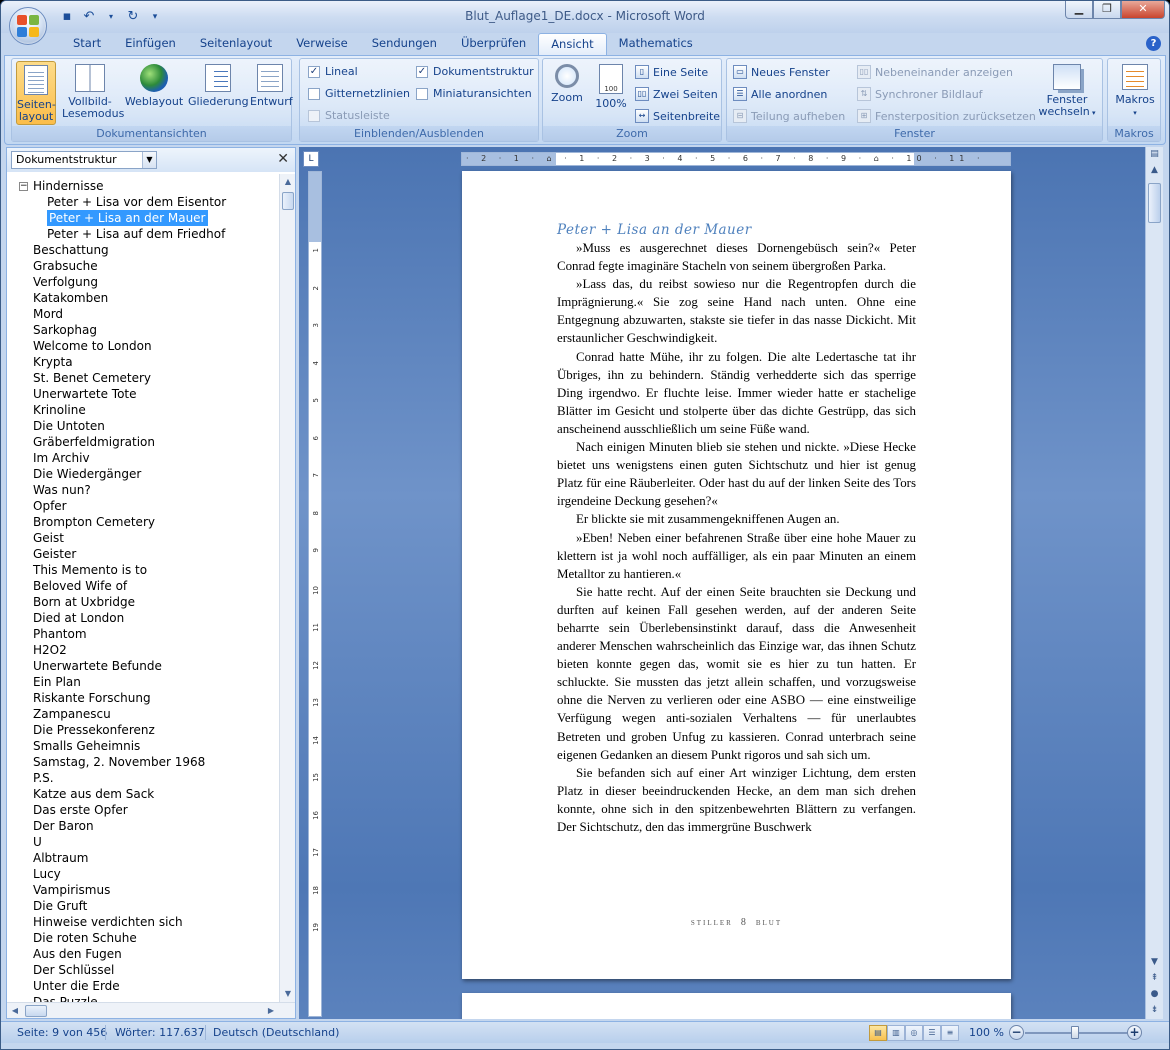 The width and height of the screenshot is (1170, 1050). I want to click on two-pages-button: ▯▯ Zwei Seiten, so click(676, 94).